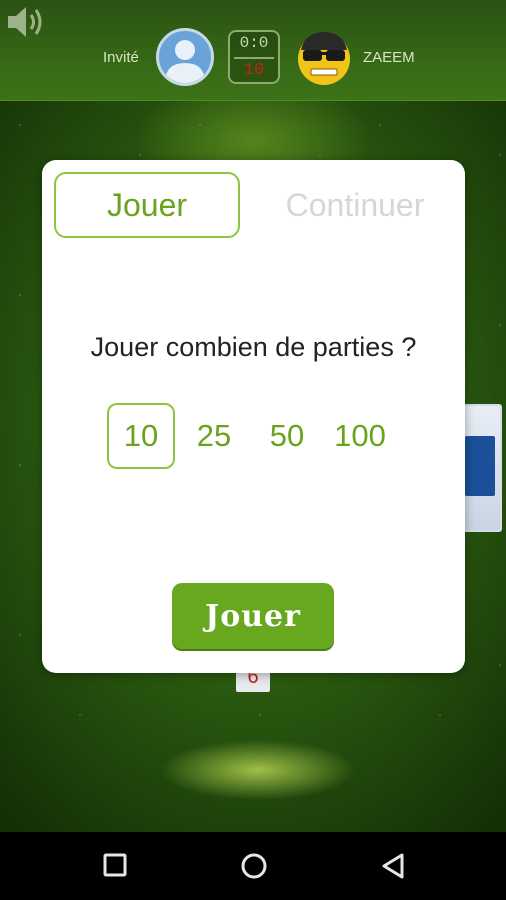 The image size is (506, 900). Describe the element at coordinates (324, 58) in the screenshot. I see `sunglasses-emoji-icon` at that location.